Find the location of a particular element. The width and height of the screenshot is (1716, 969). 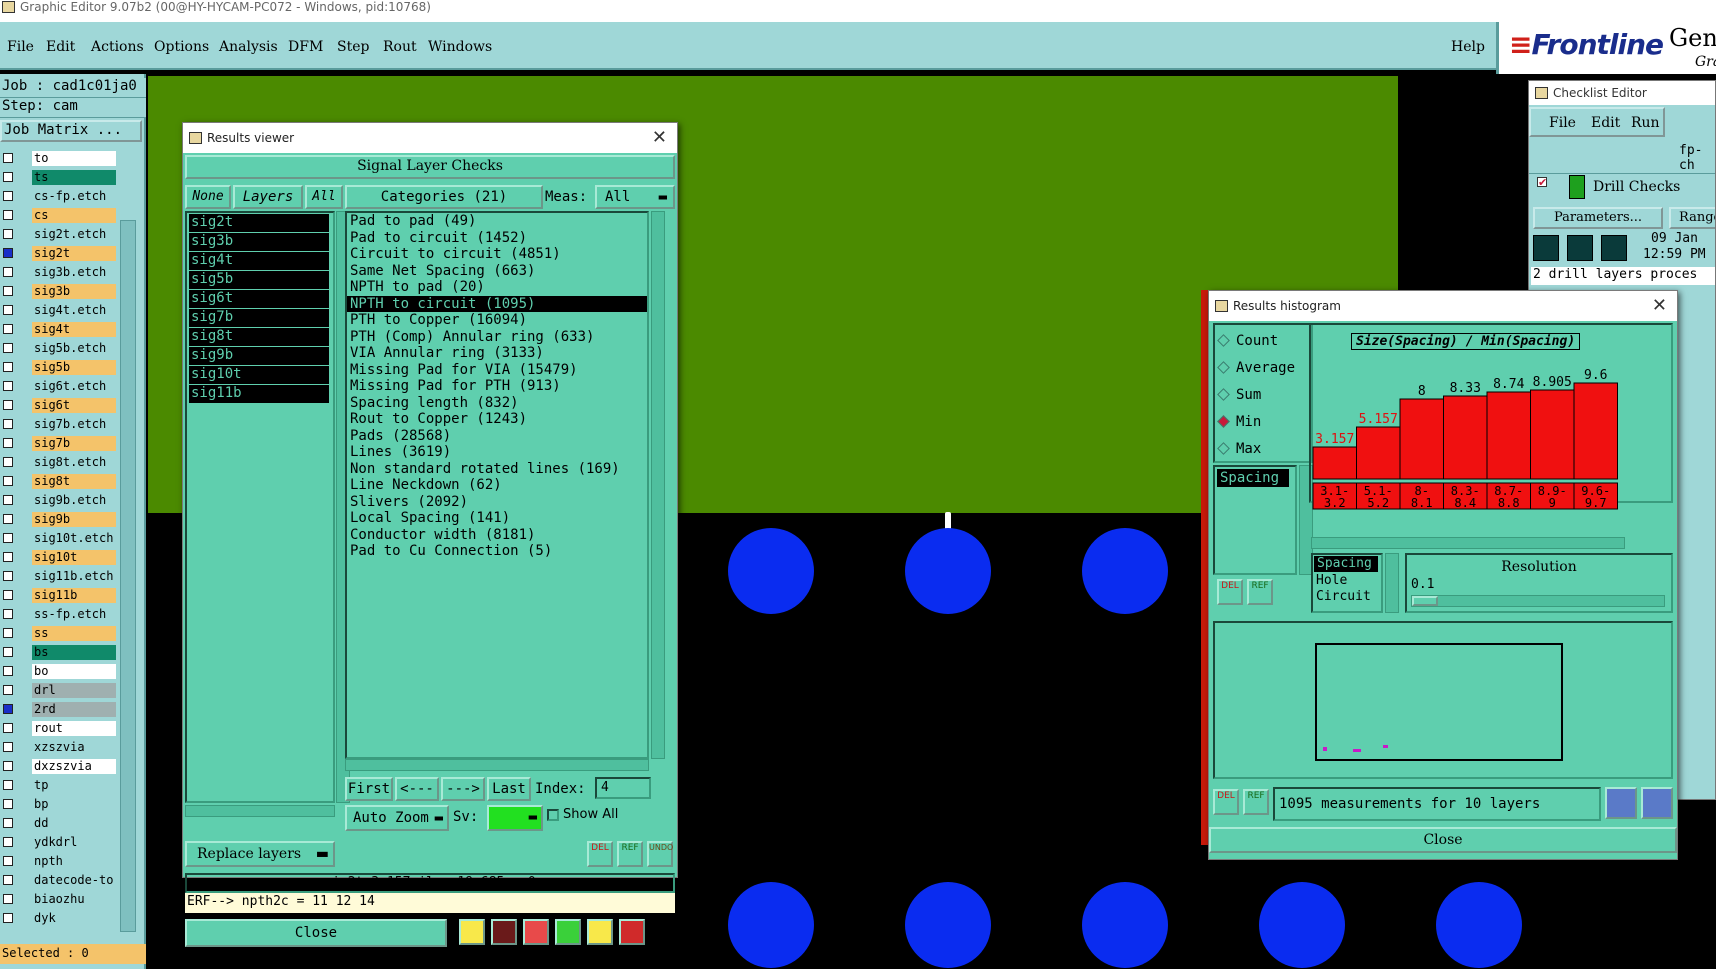

layer-row: 2rd is located at coordinates (59, 709).